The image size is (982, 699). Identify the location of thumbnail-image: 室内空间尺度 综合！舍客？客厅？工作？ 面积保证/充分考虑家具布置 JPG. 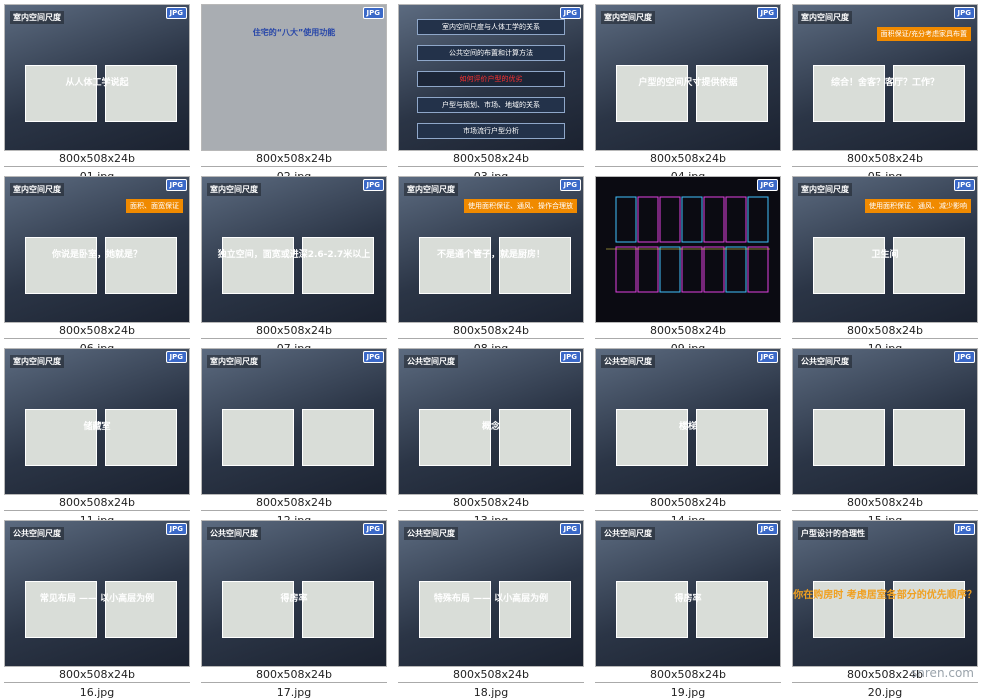
(885, 77).